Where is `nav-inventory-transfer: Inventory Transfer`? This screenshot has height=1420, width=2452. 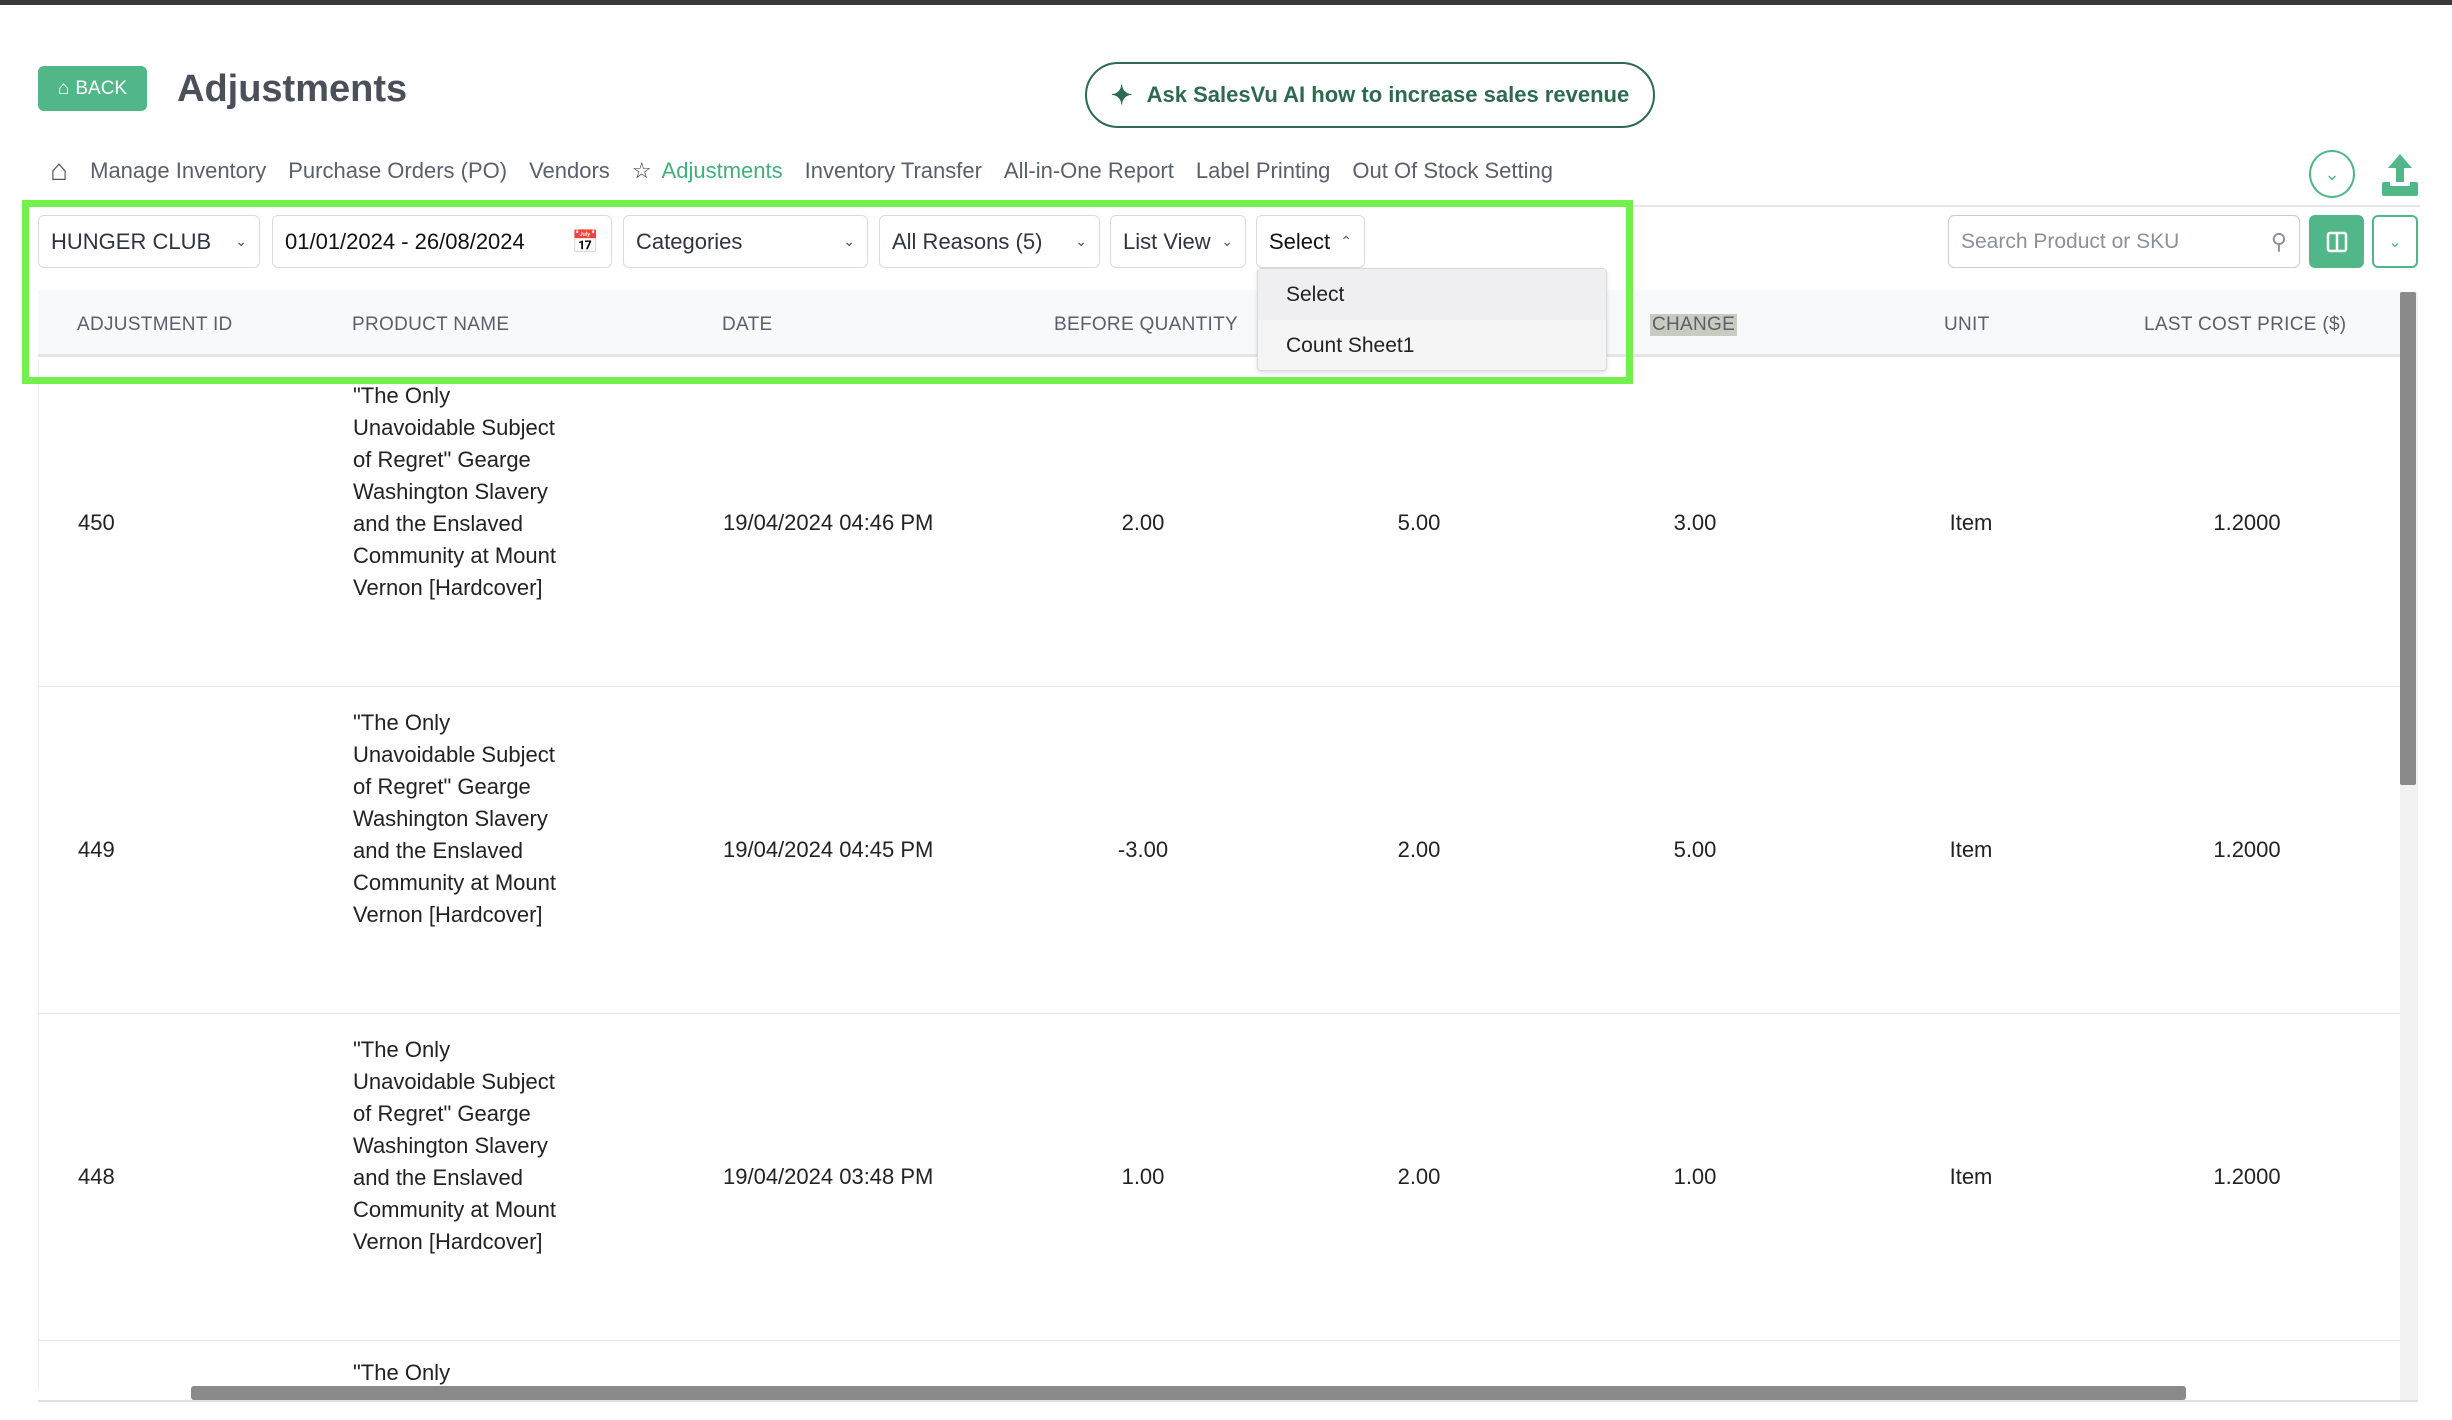 nav-inventory-transfer: Inventory Transfer is located at coordinates (893, 171).